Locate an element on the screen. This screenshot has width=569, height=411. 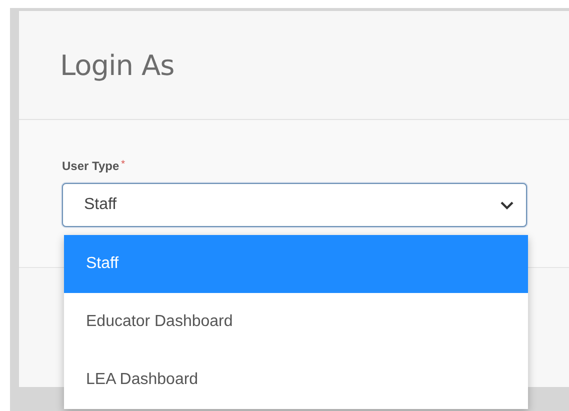
required-mark: * is located at coordinates (123, 164).